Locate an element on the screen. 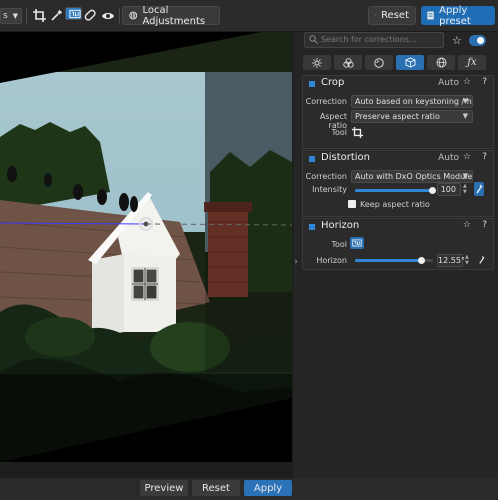 The width and height of the screenshot is (498, 500). mode-dropdown: s ▼ is located at coordinates (11, 16).